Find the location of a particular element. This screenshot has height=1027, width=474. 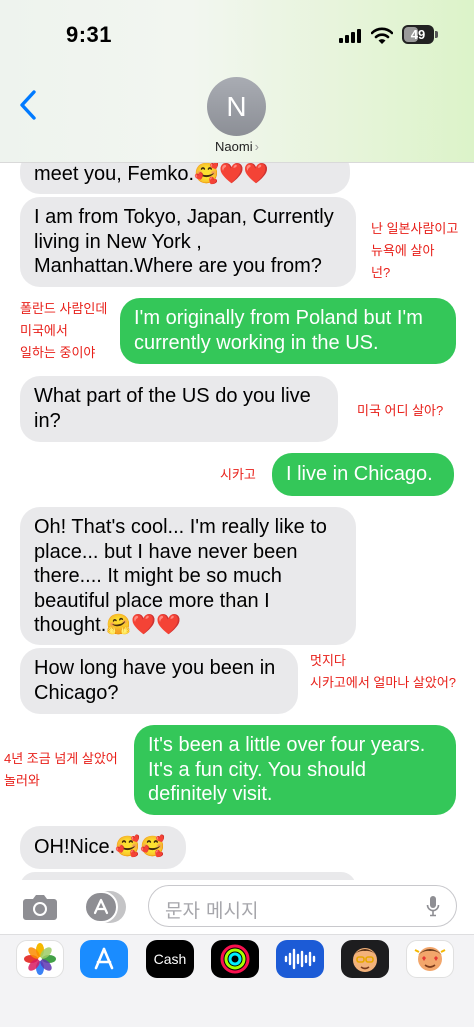

apple-cash-icon: Cash is located at coordinates (170, 959).